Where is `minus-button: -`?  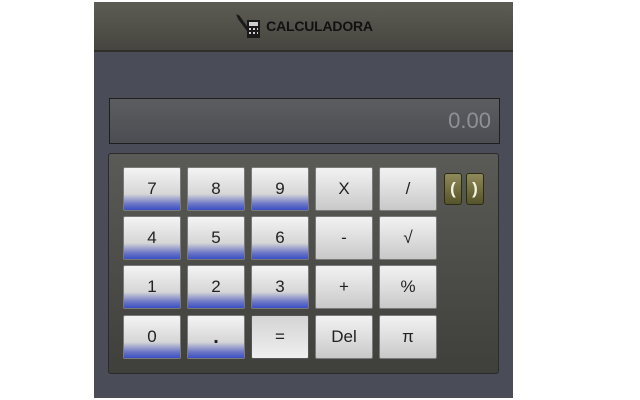 minus-button: - is located at coordinates (344, 238).